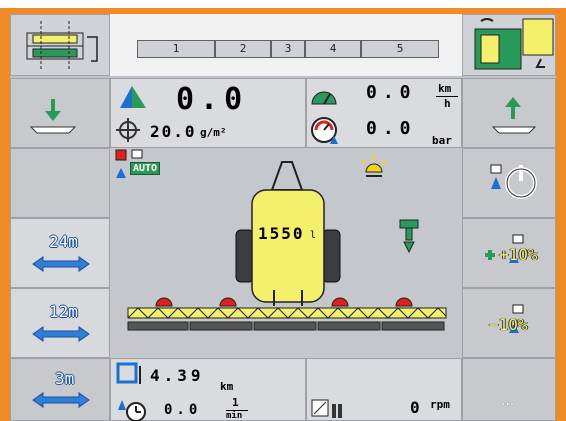  Describe the element at coordinates (324, 130) in the screenshot. I see `pressure-gauge-icon` at that location.